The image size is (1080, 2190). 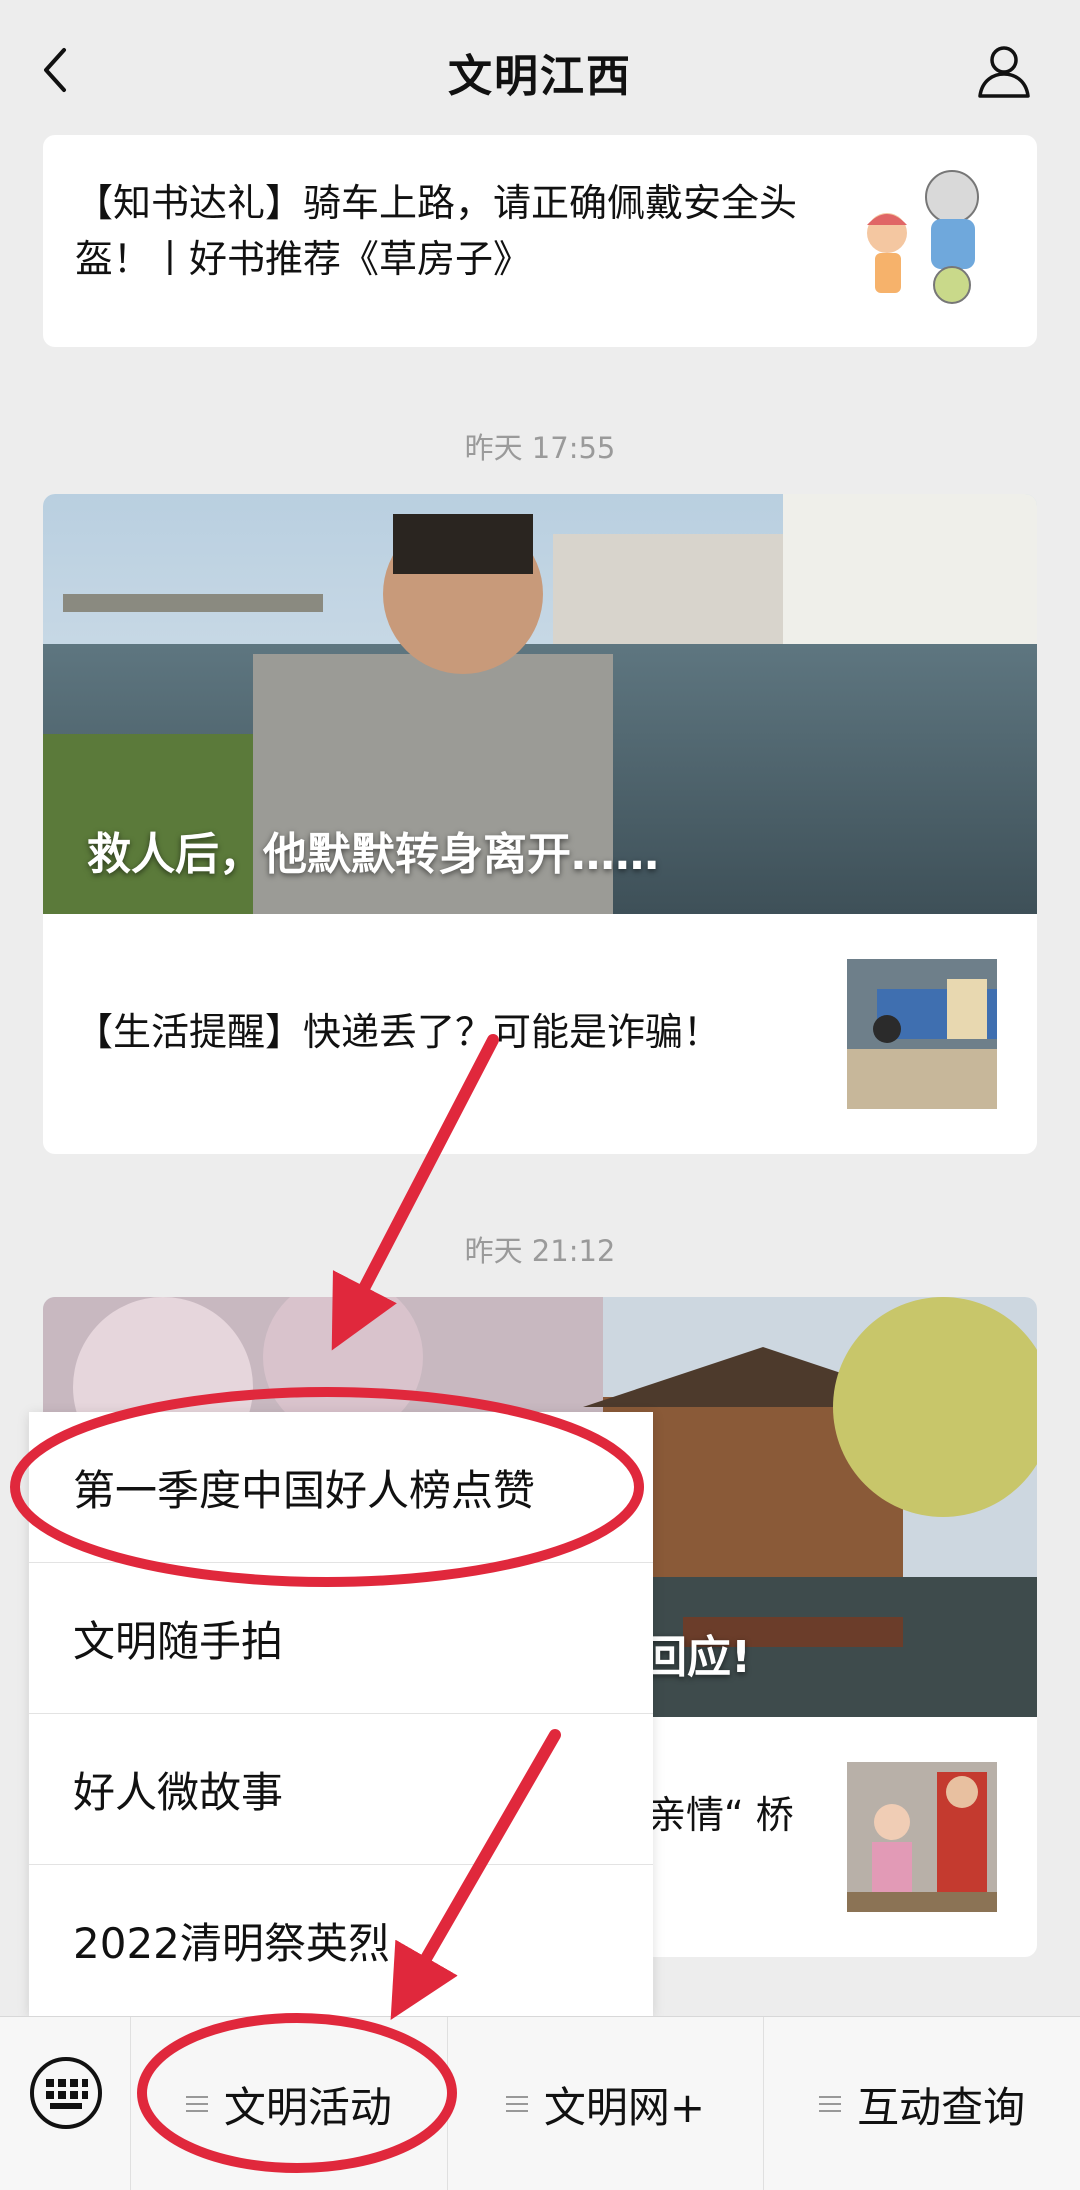 I want to click on menu-item-micro-stories: 好人微故事, so click(x=341, y=1789).